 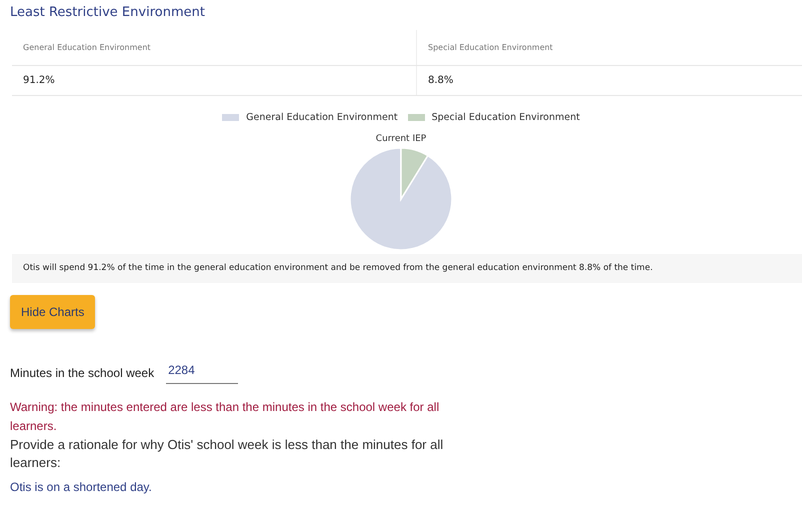 I want to click on summary-text: Otis will spend 91.2% of the time in the general education environment and be removed from the general education environment 8.8% of the time., so click(x=407, y=268).